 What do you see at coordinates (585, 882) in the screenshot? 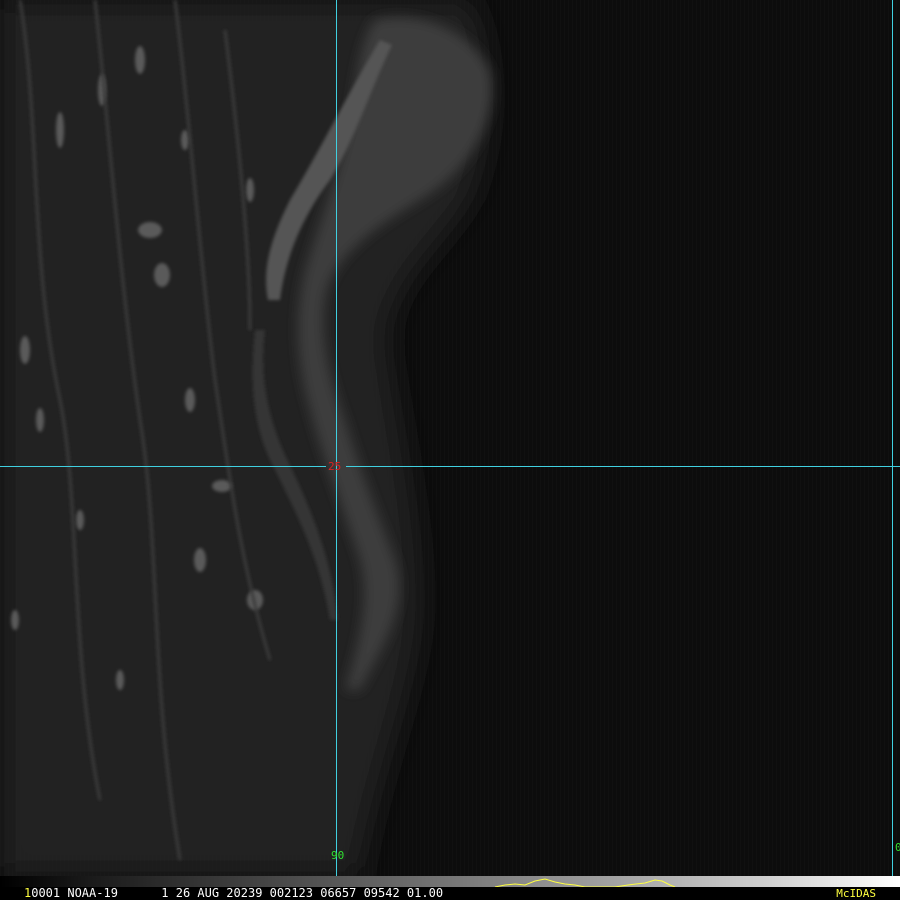
I see `histogram-line` at bounding box center [585, 882].